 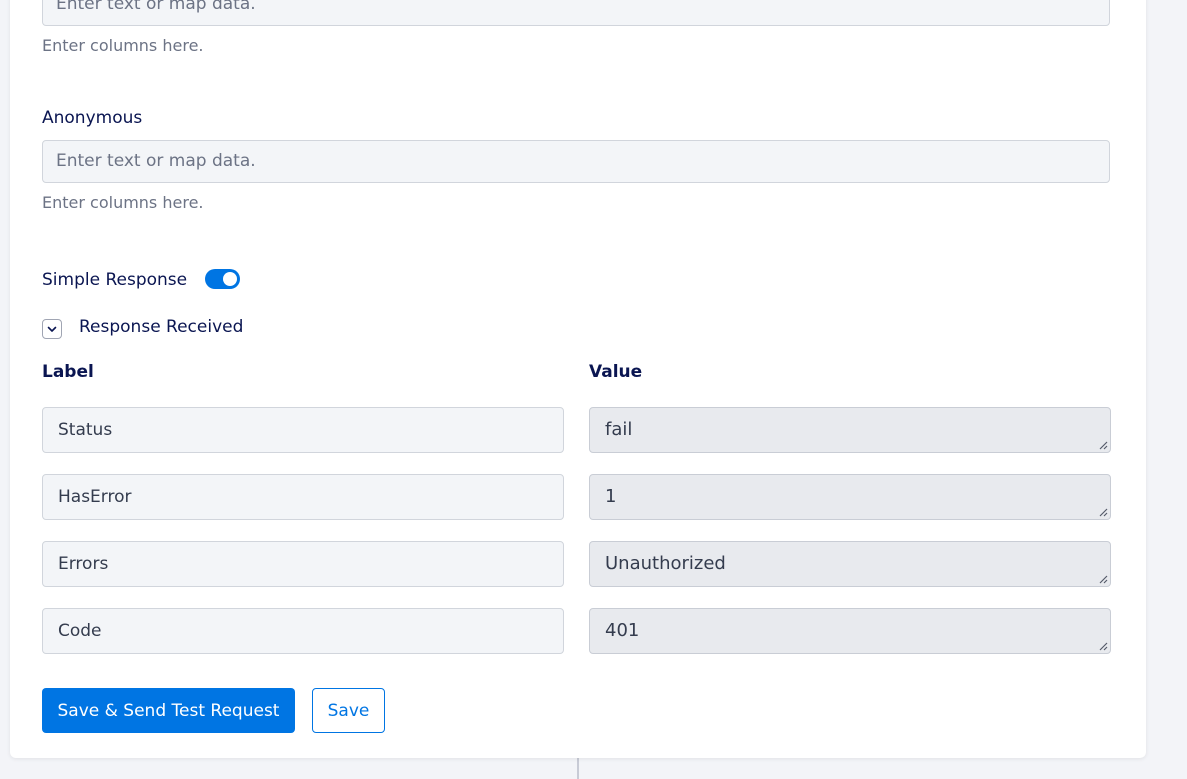 What do you see at coordinates (303, 631) in the screenshot?
I see `response-row-label-code: Code` at bounding box center [303, 631].